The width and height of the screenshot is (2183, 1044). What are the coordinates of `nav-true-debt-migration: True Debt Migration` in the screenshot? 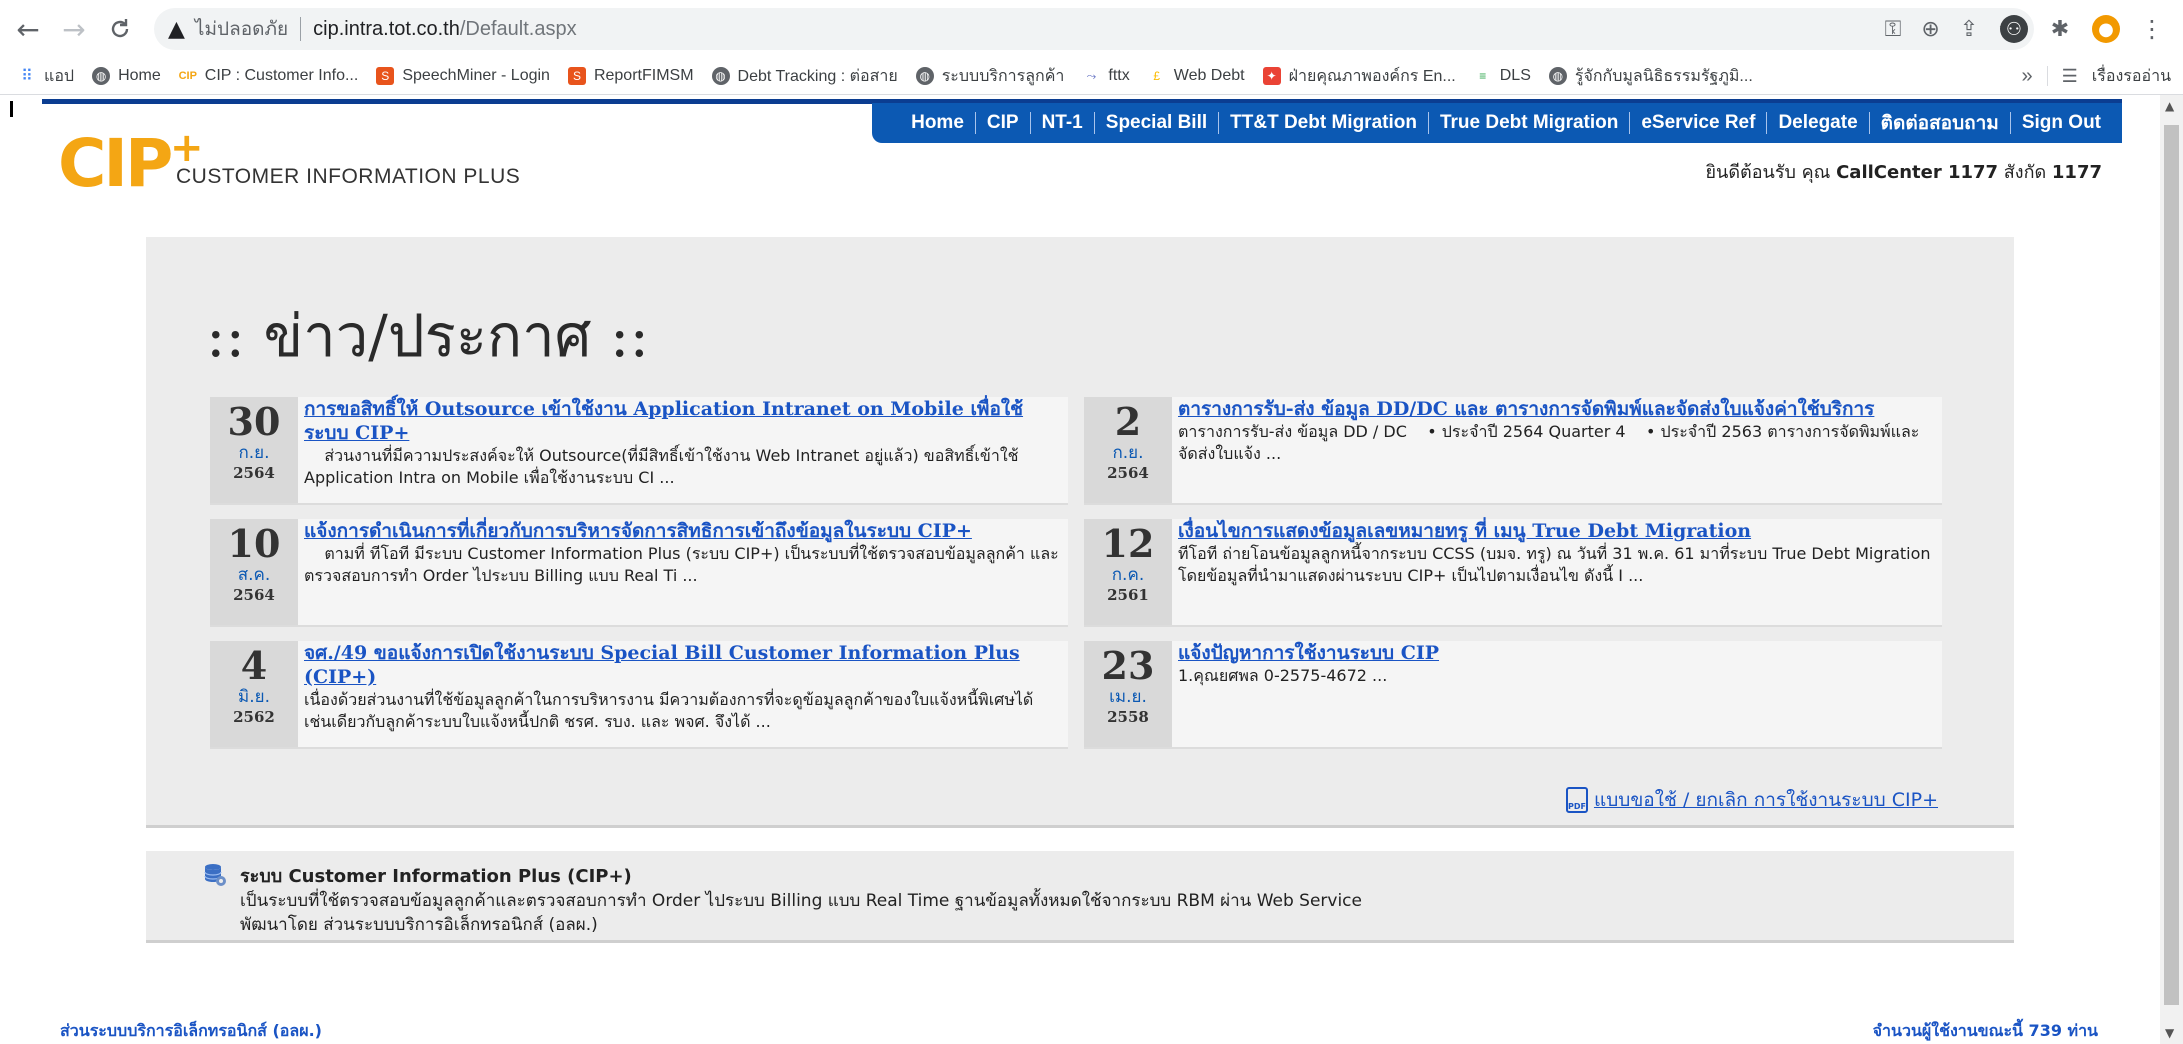 It's located at (1529, 123).